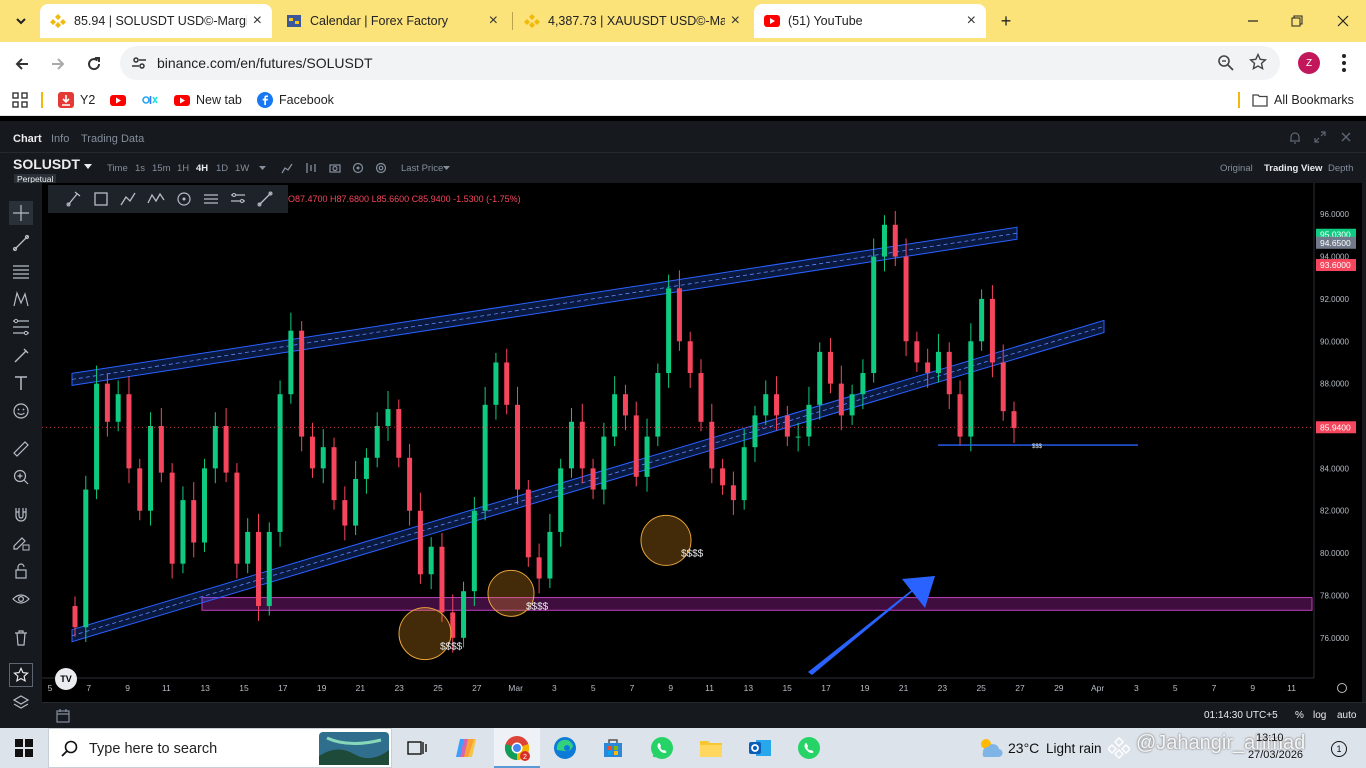 The height and width of the screenshot is (768, 1366). I want to click on path-icon, so click(128, 199).